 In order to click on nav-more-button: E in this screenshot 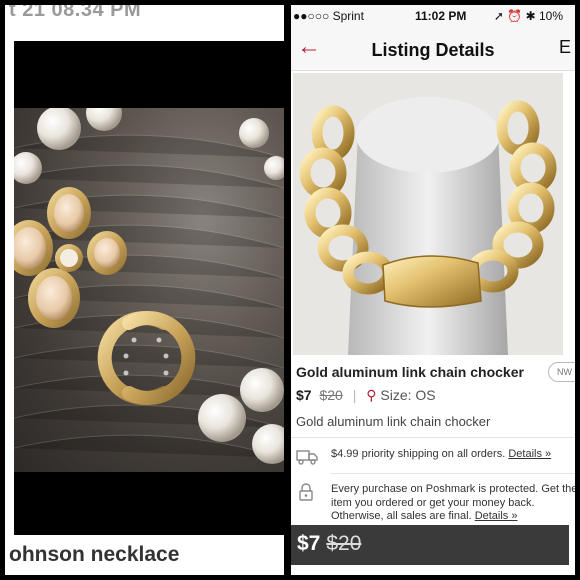, I will do `click(565, 47)`.